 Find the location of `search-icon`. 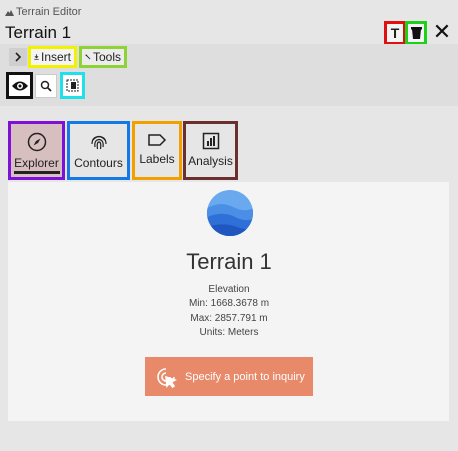

search-icon is located at coordinates (46, 86).